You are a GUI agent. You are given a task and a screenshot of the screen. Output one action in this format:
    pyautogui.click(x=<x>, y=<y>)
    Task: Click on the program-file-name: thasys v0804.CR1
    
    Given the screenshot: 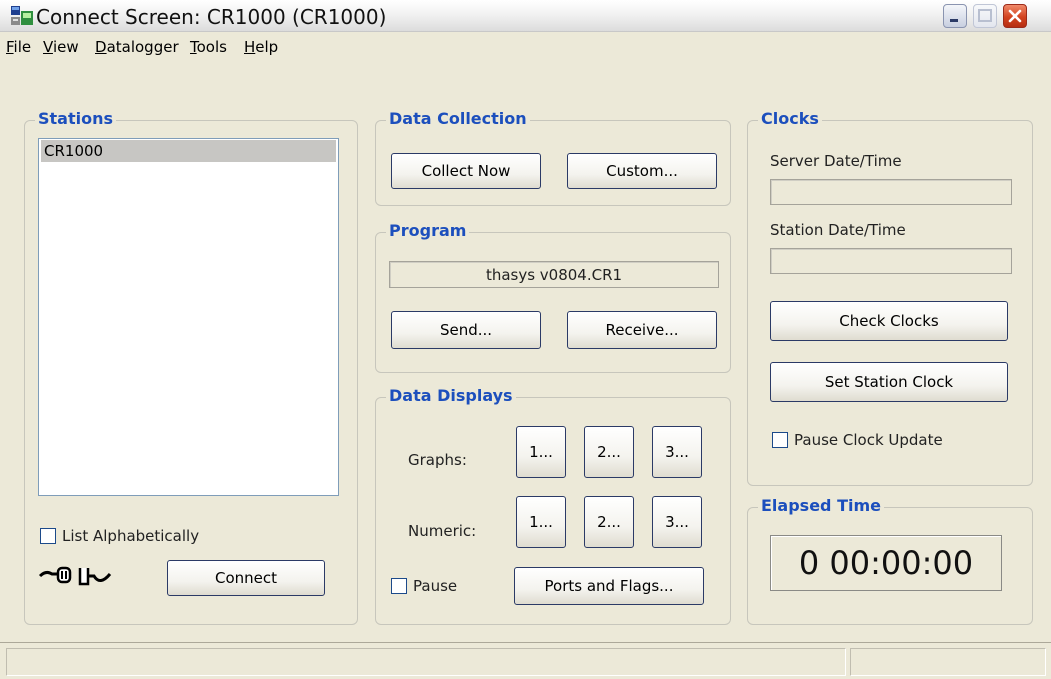 What is the action you would take?
    pyautogui.click(x=554, y=274)
    